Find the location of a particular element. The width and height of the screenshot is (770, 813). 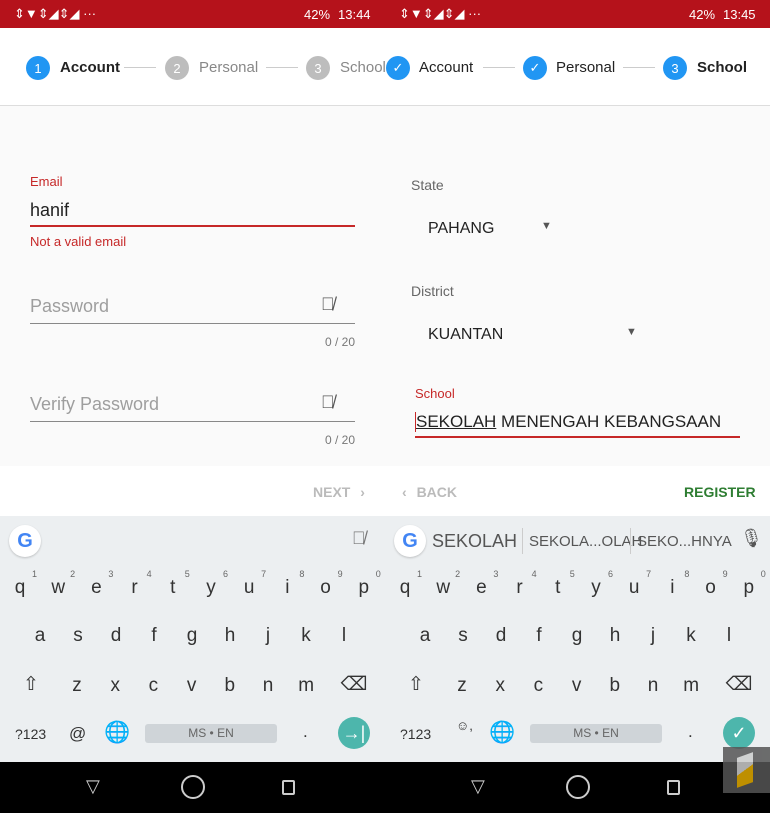

verify-password-field: Verify Password is located at coordinates (94, 404).